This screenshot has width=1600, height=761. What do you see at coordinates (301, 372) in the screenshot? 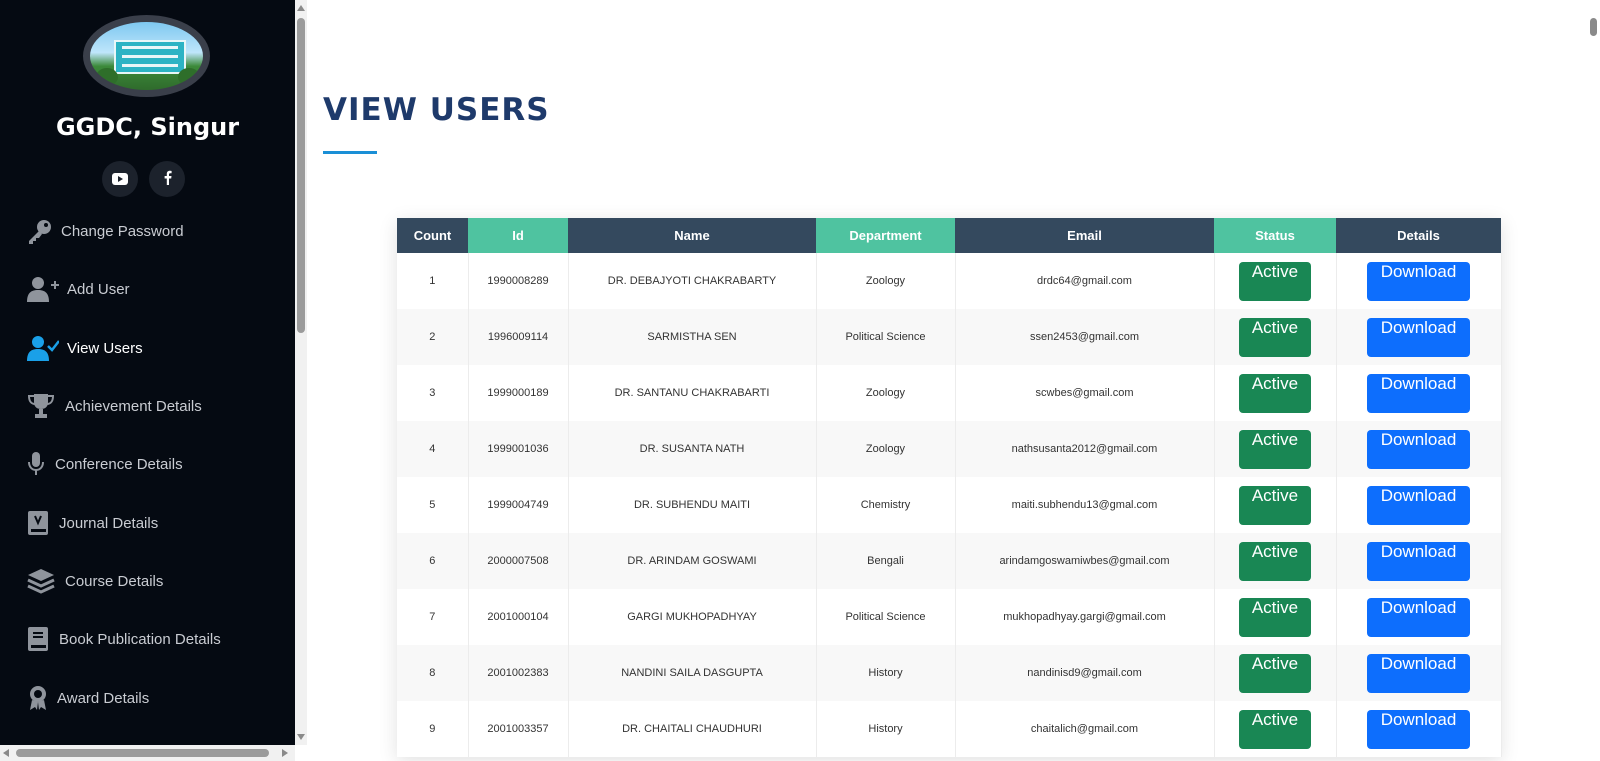
I see `sidebar-vertical-scrollbar` at bounding box center [301, 372].